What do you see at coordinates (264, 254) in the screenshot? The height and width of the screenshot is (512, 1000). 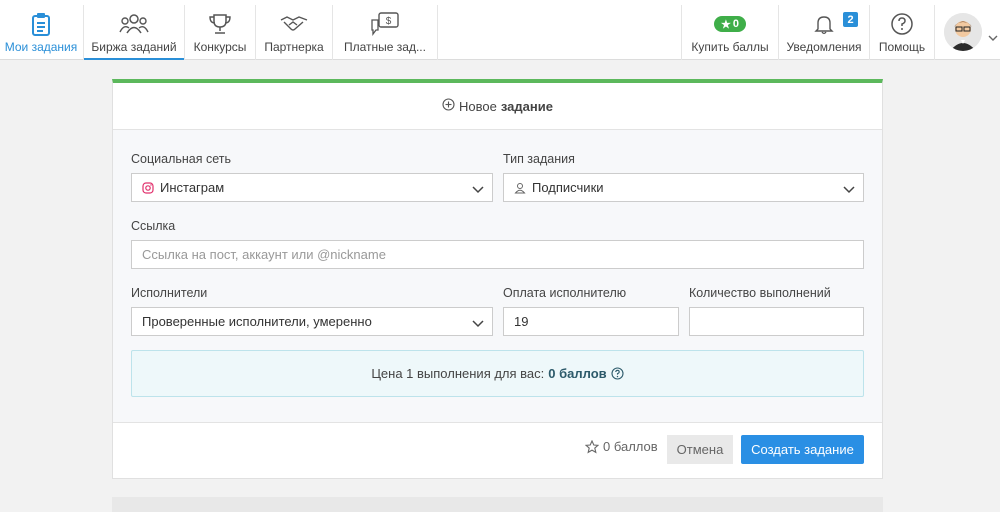 I see `link-input-placeholder: Ссылка на пост, аккаунт или @nickname` at bounding box center [264, 254].